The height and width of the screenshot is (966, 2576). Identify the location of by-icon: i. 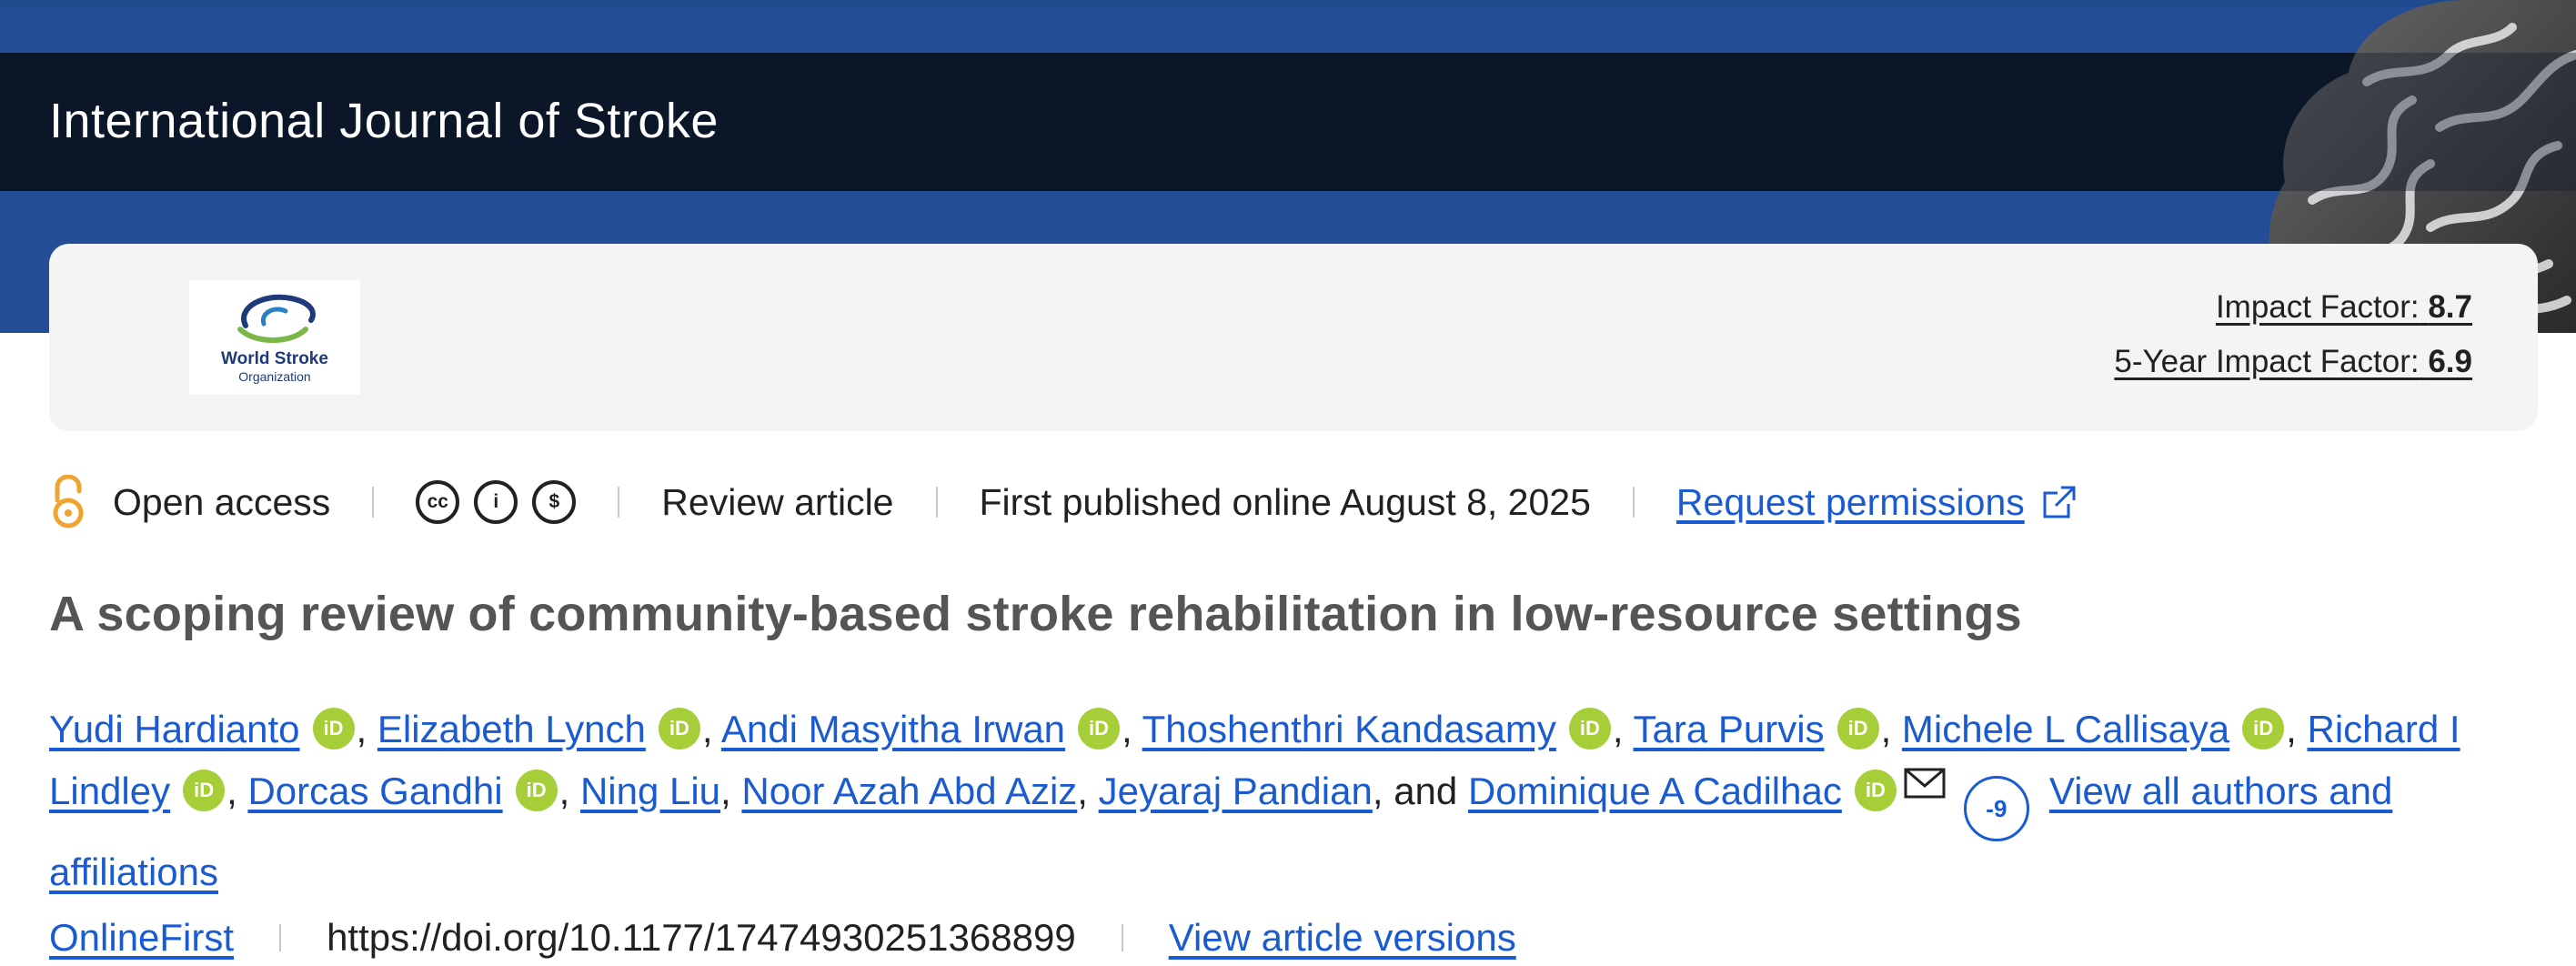
(496, 502).